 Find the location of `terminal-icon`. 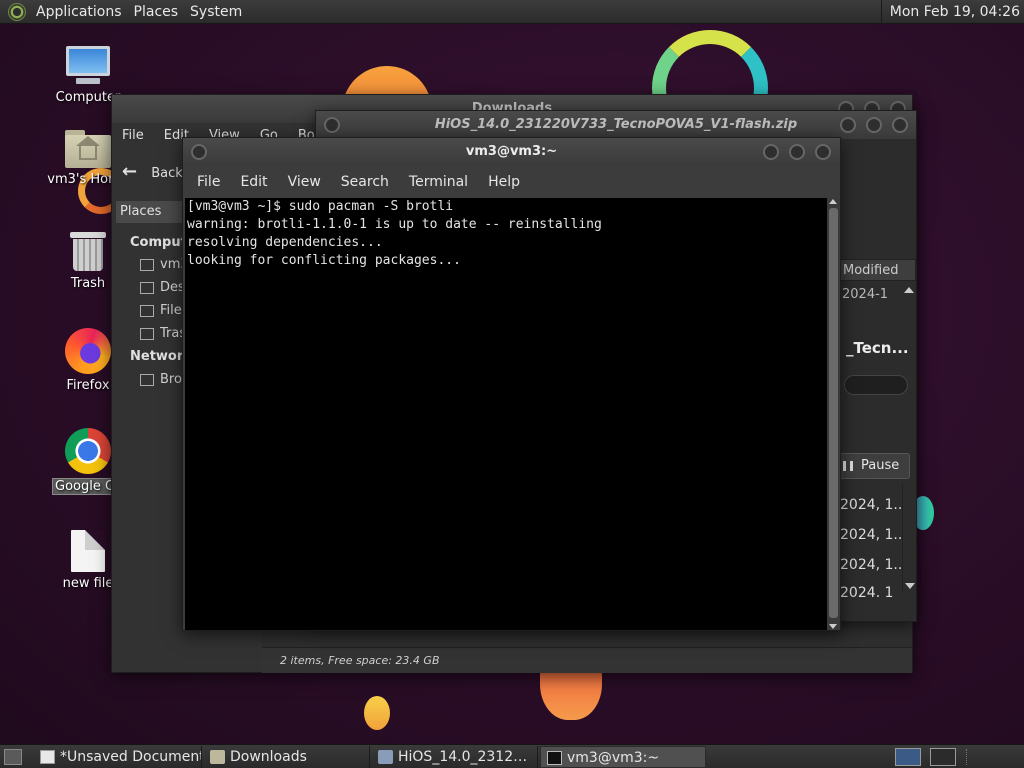

terminal-icon is located at coordinates (554, 758).